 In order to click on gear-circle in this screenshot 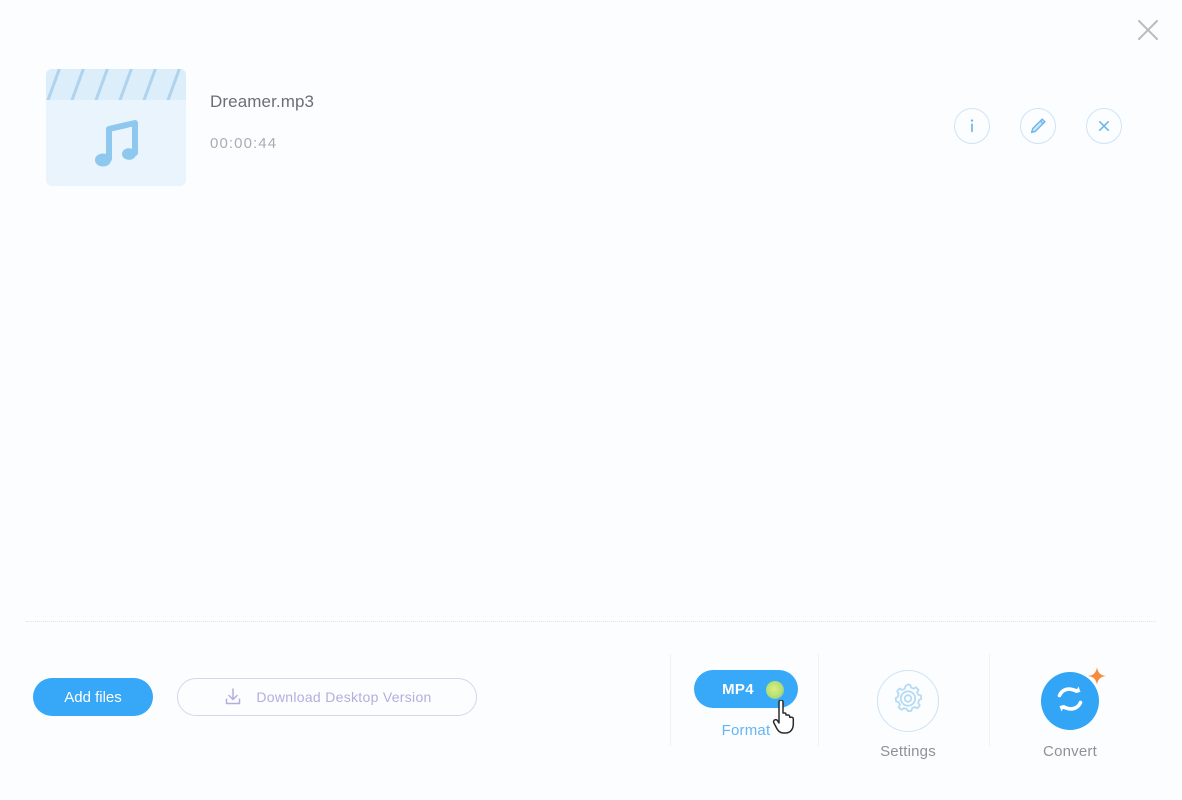, I will do `click(908, 701)`.